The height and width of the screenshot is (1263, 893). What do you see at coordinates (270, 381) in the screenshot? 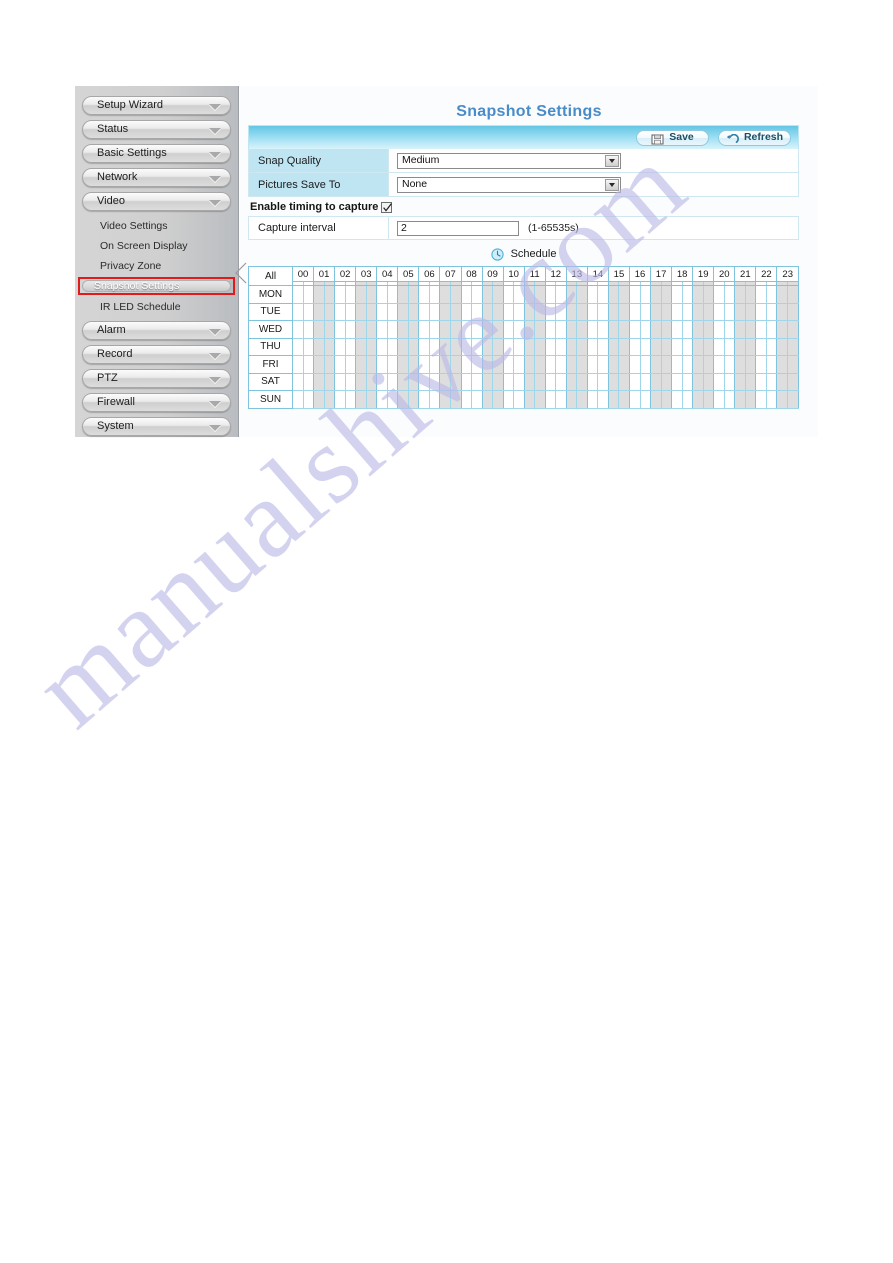
I see `schedule-day-label: SAT` at bounding box center [270, 381].